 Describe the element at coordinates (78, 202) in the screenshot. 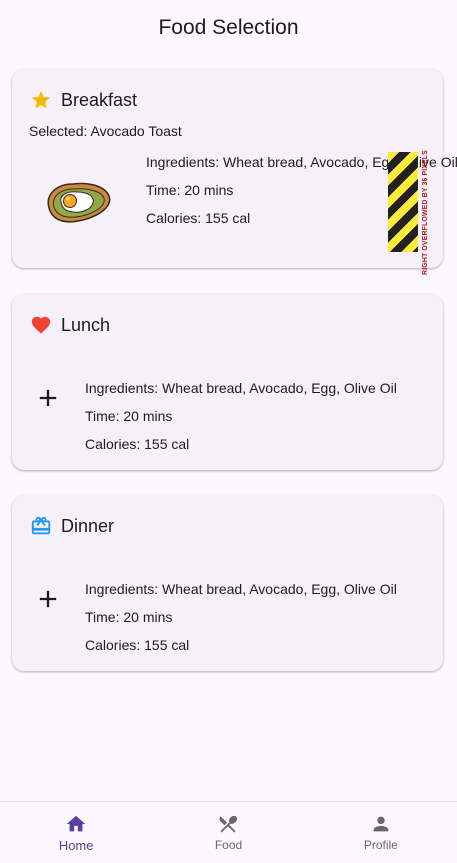

I see `avocado-toast-egg-image` at that location.